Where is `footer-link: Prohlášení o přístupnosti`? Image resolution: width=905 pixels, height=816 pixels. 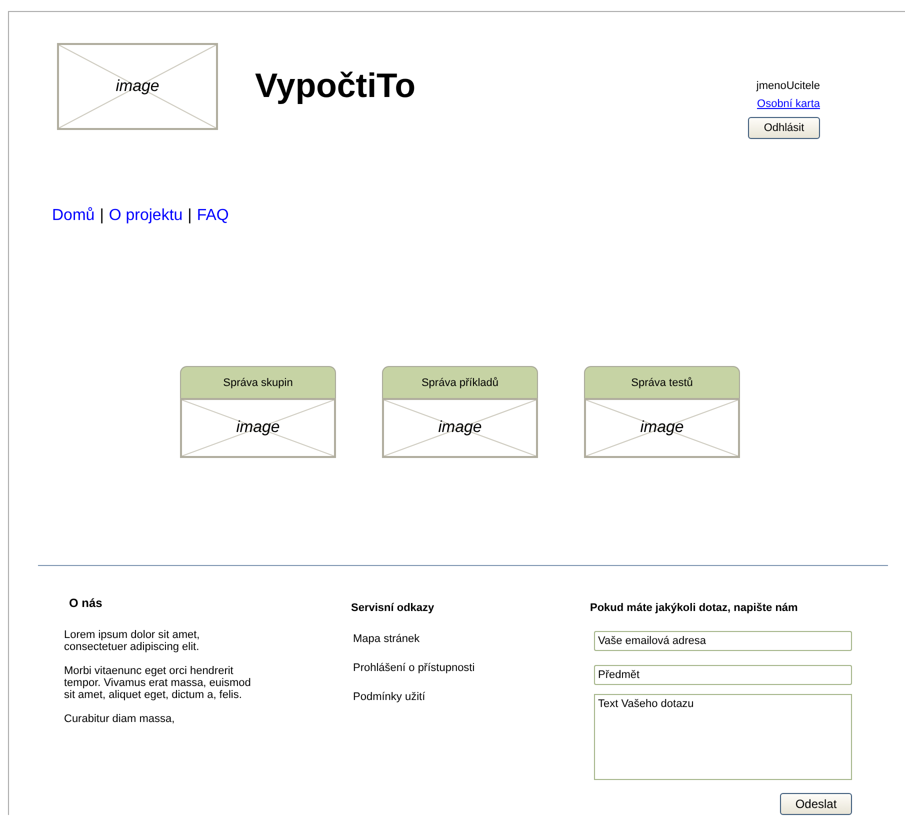 footer-link: Prohlášení o přístupnosti is located at coordinates (471, 668).